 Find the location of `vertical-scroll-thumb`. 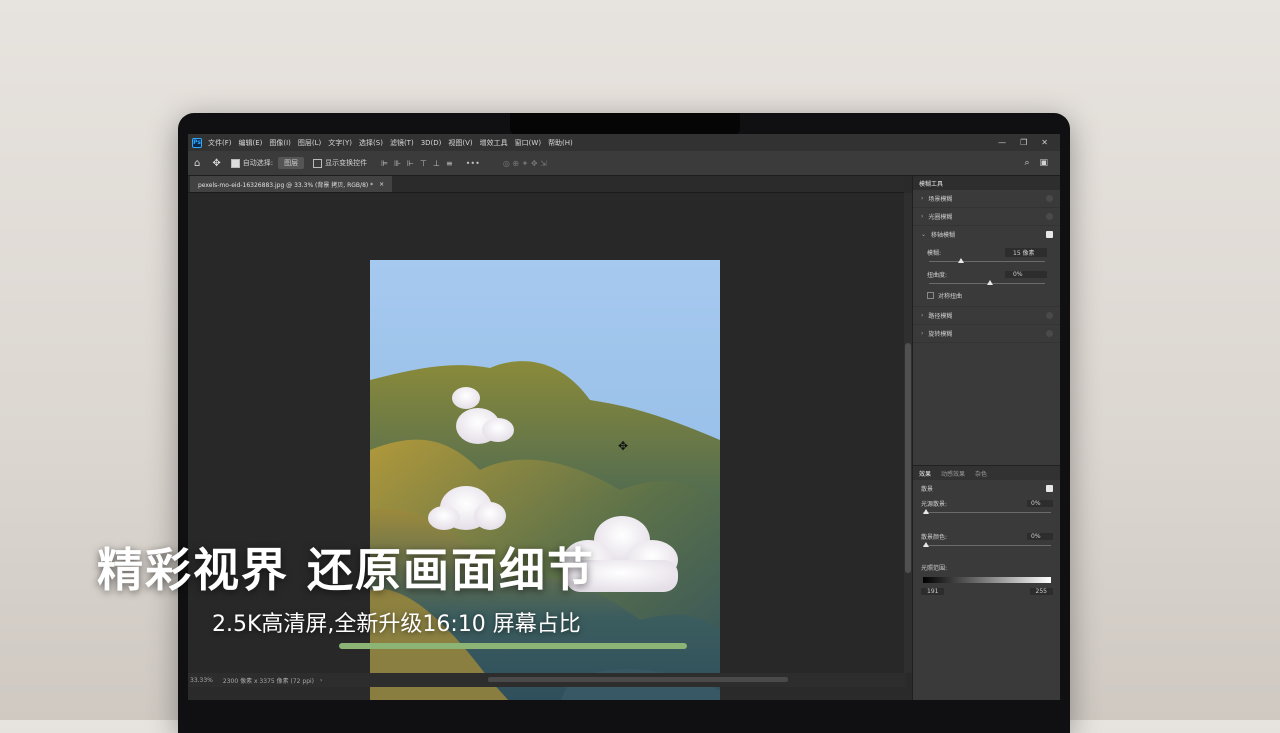

vertical-scroll-thumb is located at coordinates (908, 458).